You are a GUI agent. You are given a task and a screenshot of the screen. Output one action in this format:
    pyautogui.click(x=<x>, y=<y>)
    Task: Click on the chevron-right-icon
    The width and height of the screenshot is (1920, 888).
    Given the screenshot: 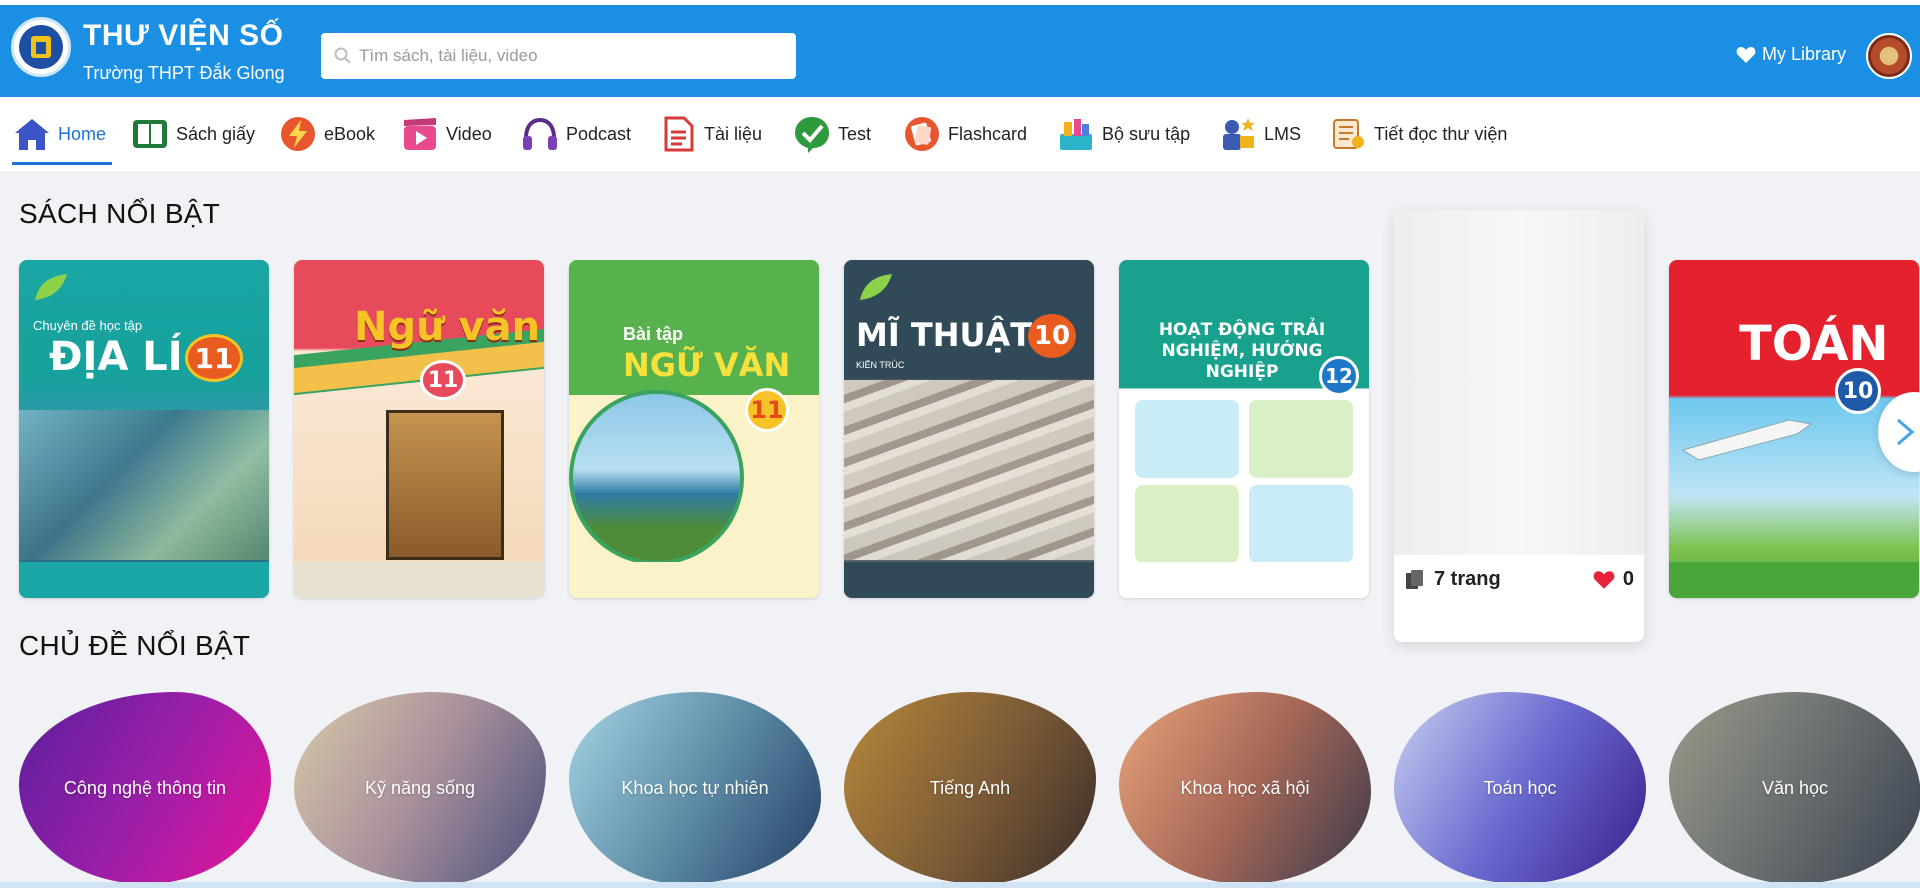 What is the action you would take?
    pyautogui.click(x=1906, y=432)
    